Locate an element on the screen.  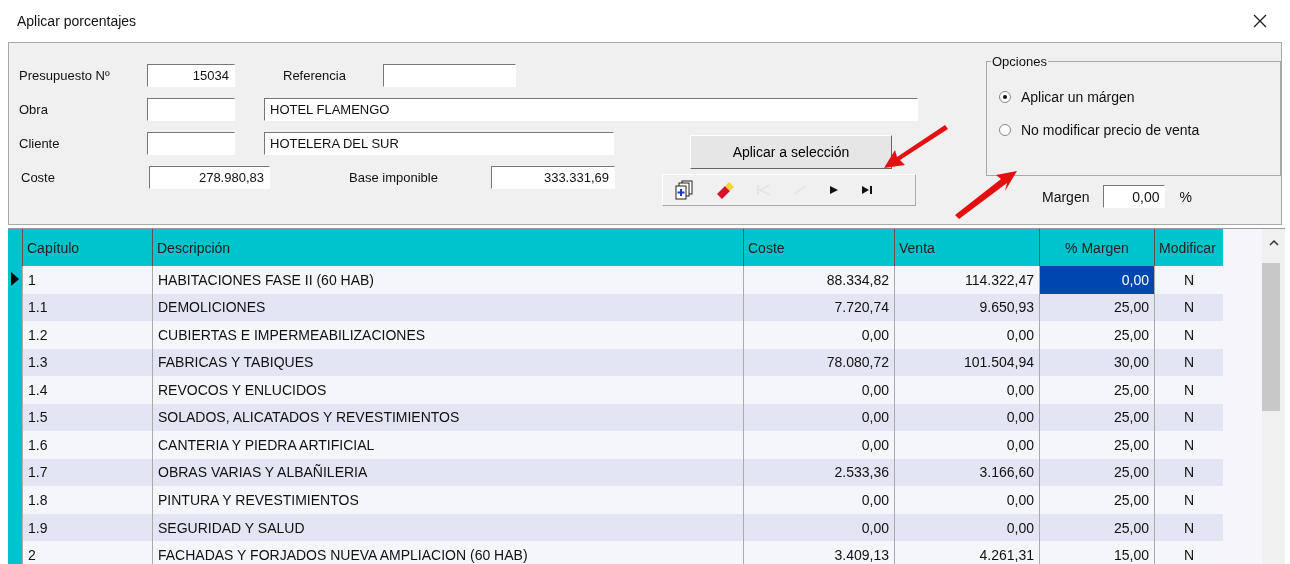
client-code-field is located at coordinates (191, 143).